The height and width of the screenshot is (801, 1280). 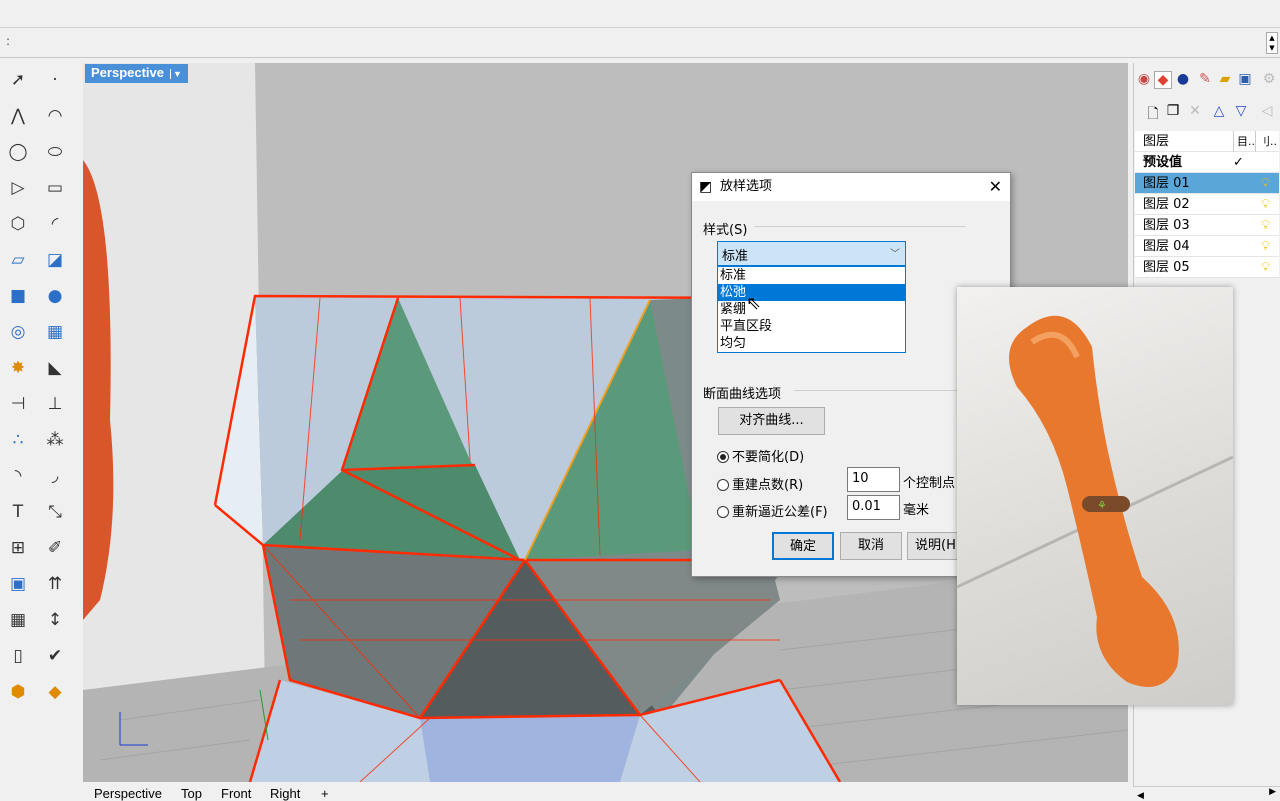 I want to click on radio-rebuild: 重建点数(R), so click(x=760, y=483).